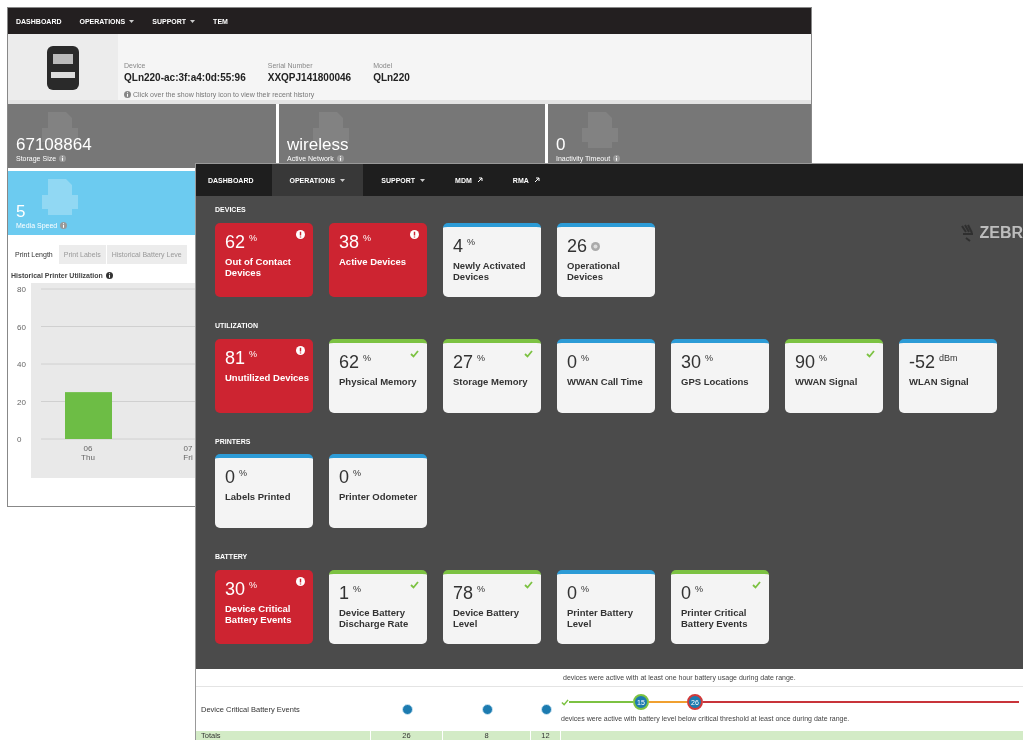 The width and height of the screenshot is (1023, 740). Describe the element at coordinates (21, 402) in the screenshot. I see `axis-tick: 20` at that location.